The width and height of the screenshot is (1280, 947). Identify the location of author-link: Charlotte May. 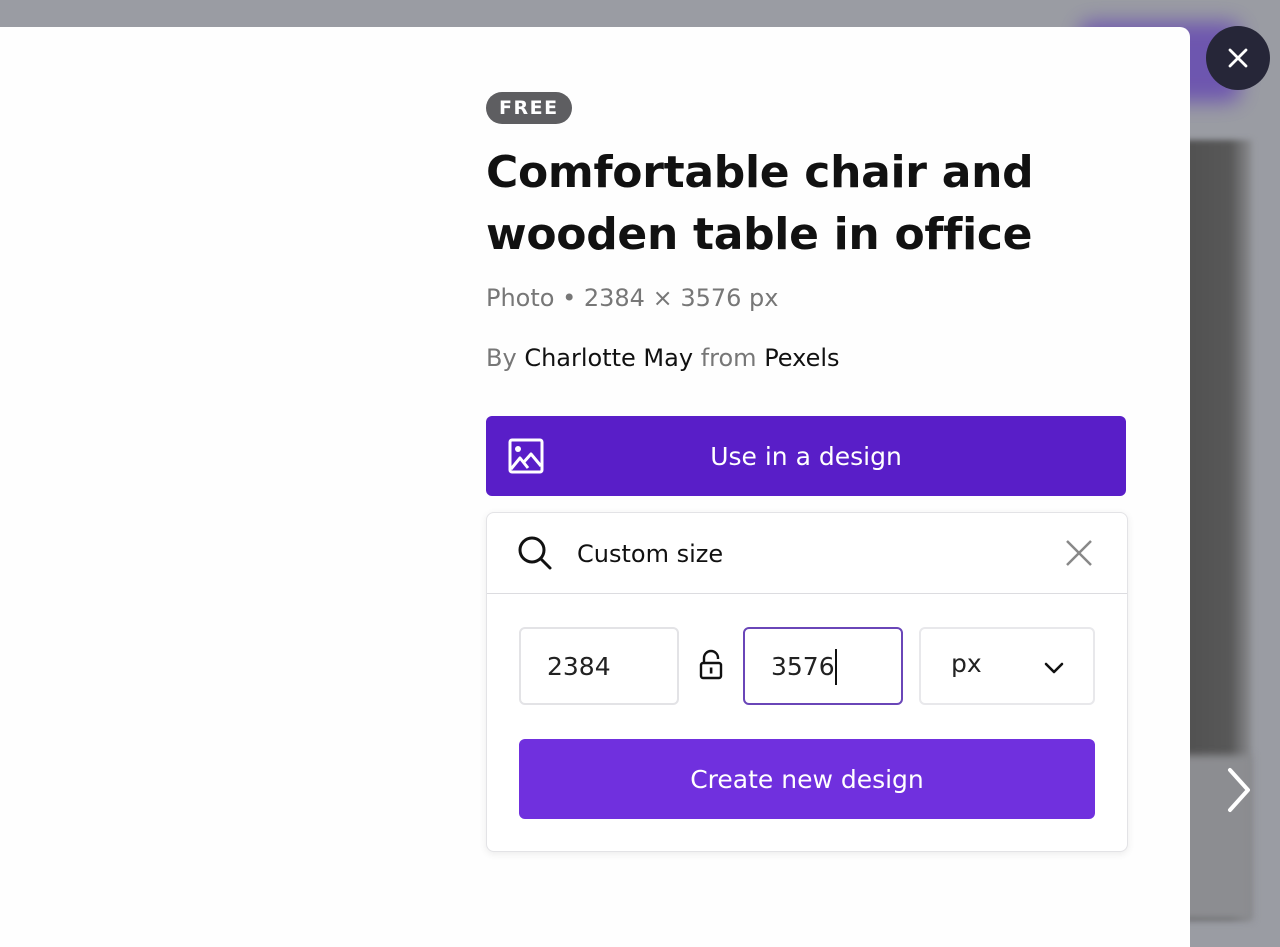
(608, 358).